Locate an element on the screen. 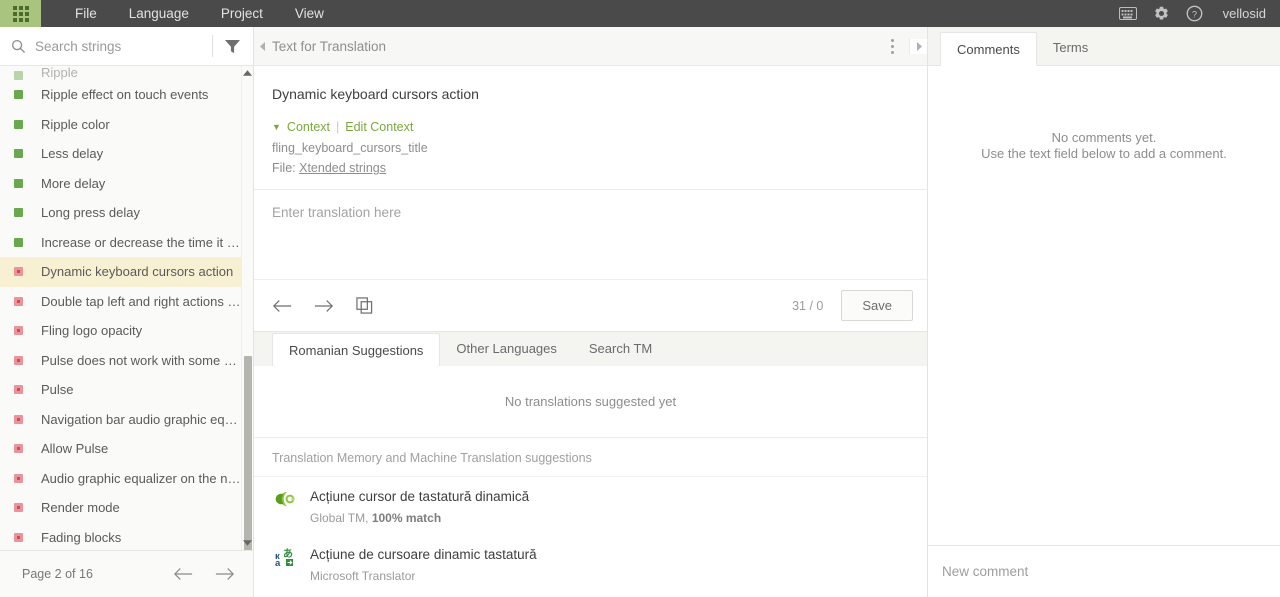 This screenshot has height=597, width=1280. translation-toolbar: 31 / 0 Save is located at coordinates (590, 305).